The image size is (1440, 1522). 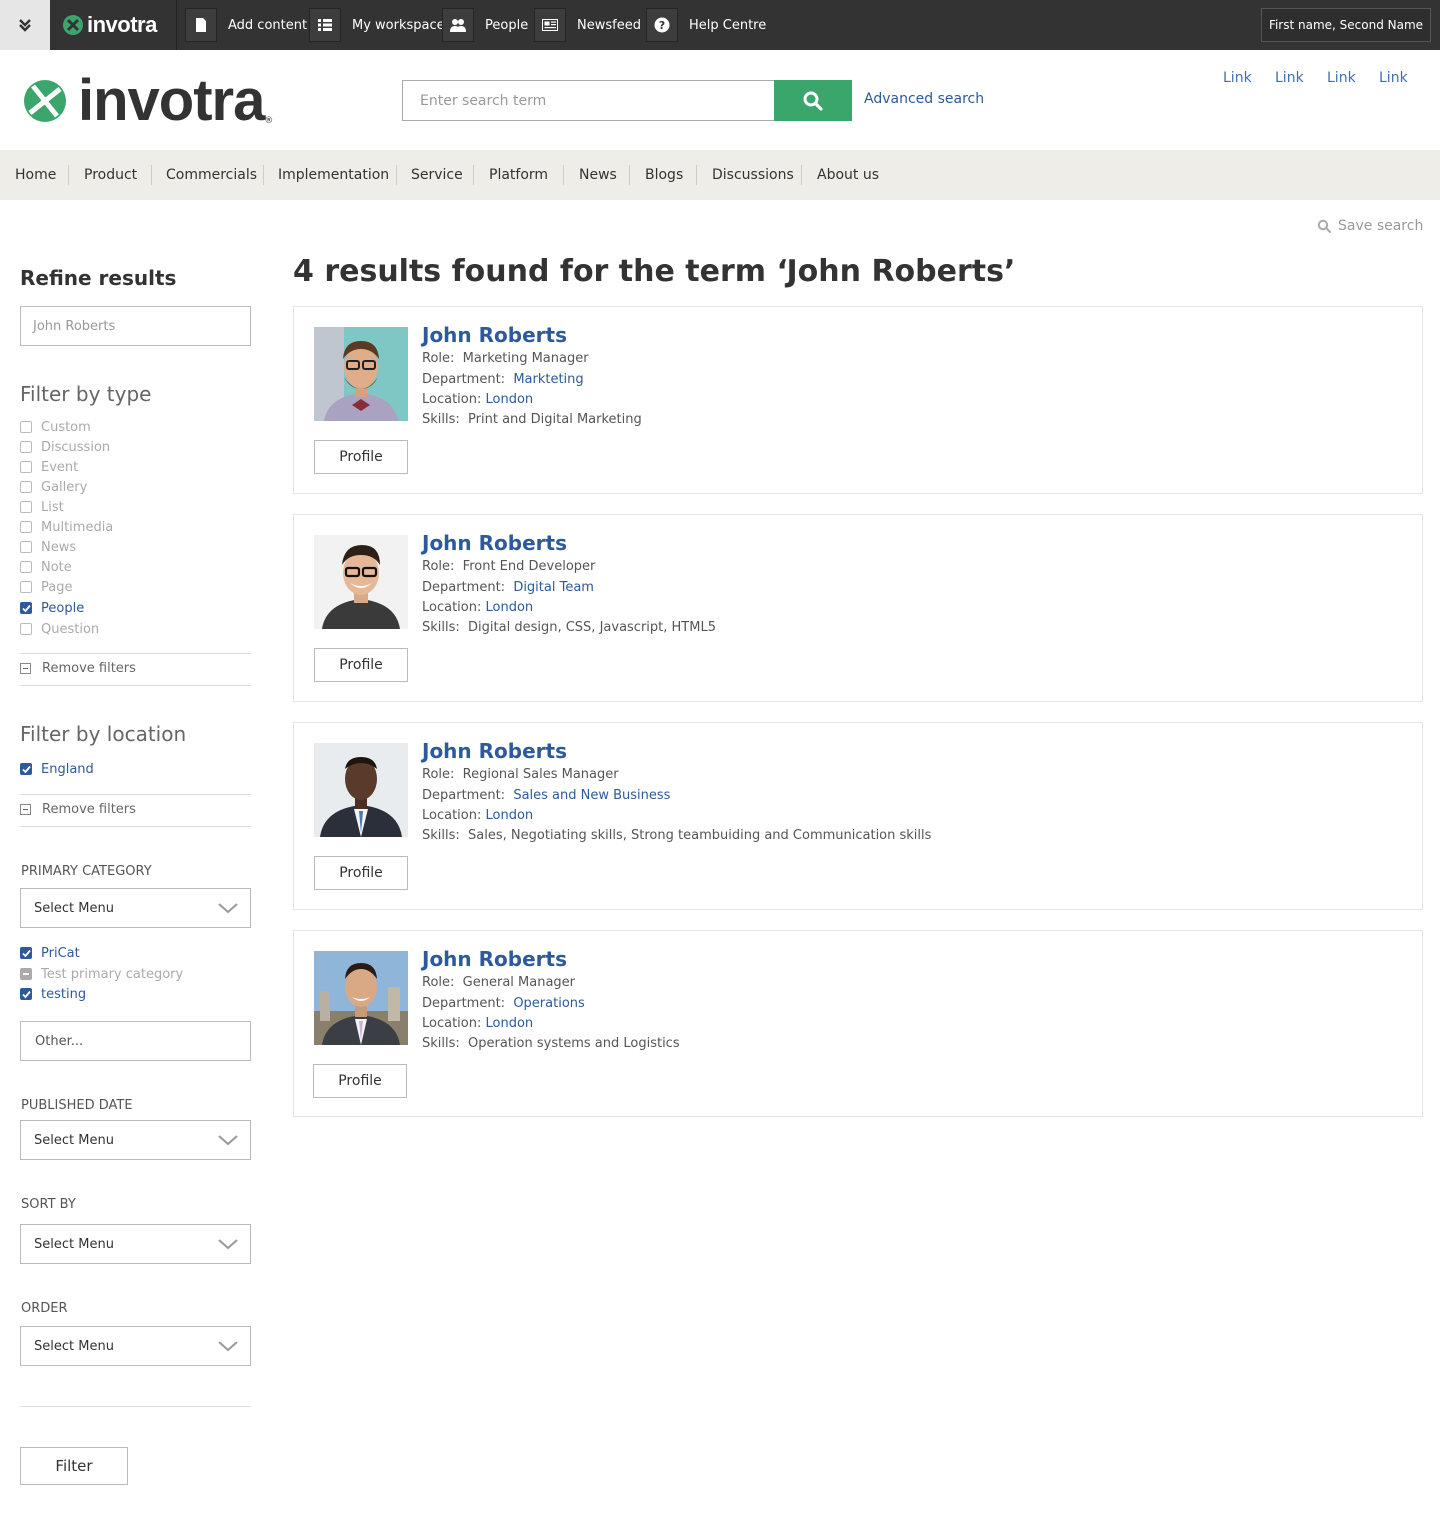 I want to click on user-menu-button: First name, Second Name, so click(x=1346, y=25).